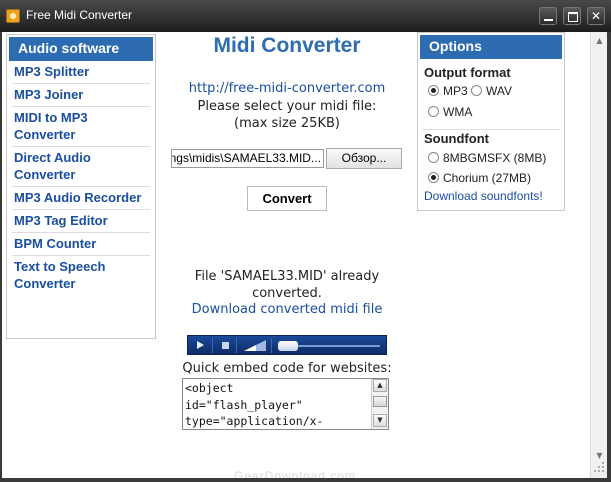 The height and width of the screenshot is (482, 611). What do you see at coordinates (491, 47) in the screenshot?
I see `options-header: Options` at bounding box center [491, 47].